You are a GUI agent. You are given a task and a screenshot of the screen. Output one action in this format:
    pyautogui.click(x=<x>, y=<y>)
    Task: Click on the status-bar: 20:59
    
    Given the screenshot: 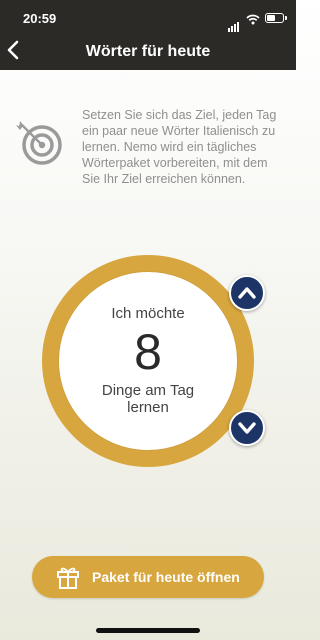 What is the action you would take?
    pyautogui.click(x=148, y=17)
    